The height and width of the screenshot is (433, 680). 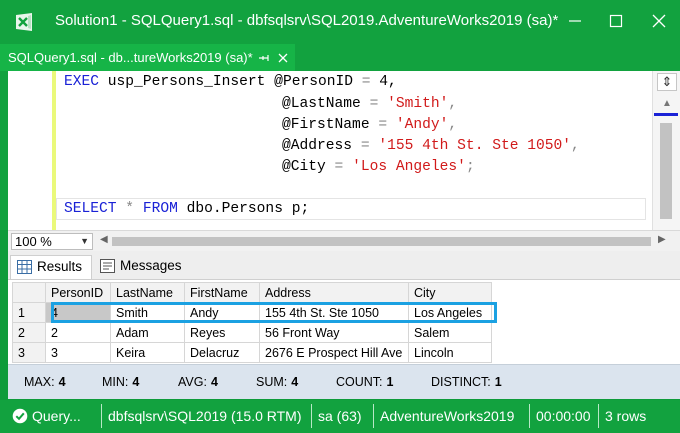 What do you see at coordinates (370, 125) in the screenshot?
I see `code-line-3: @FirstName = 'Andy',` at bounding box center [370, 125].